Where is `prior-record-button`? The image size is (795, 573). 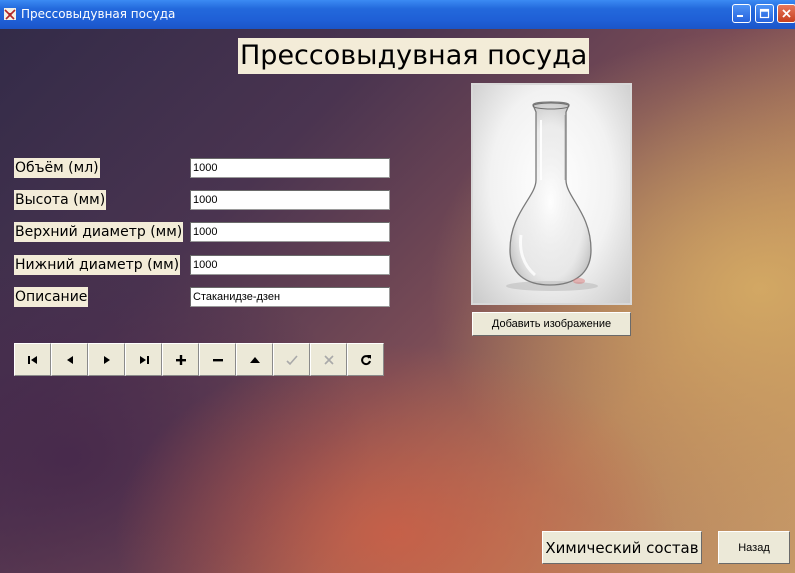
prior-record-button is located at coordinates (69, 359).